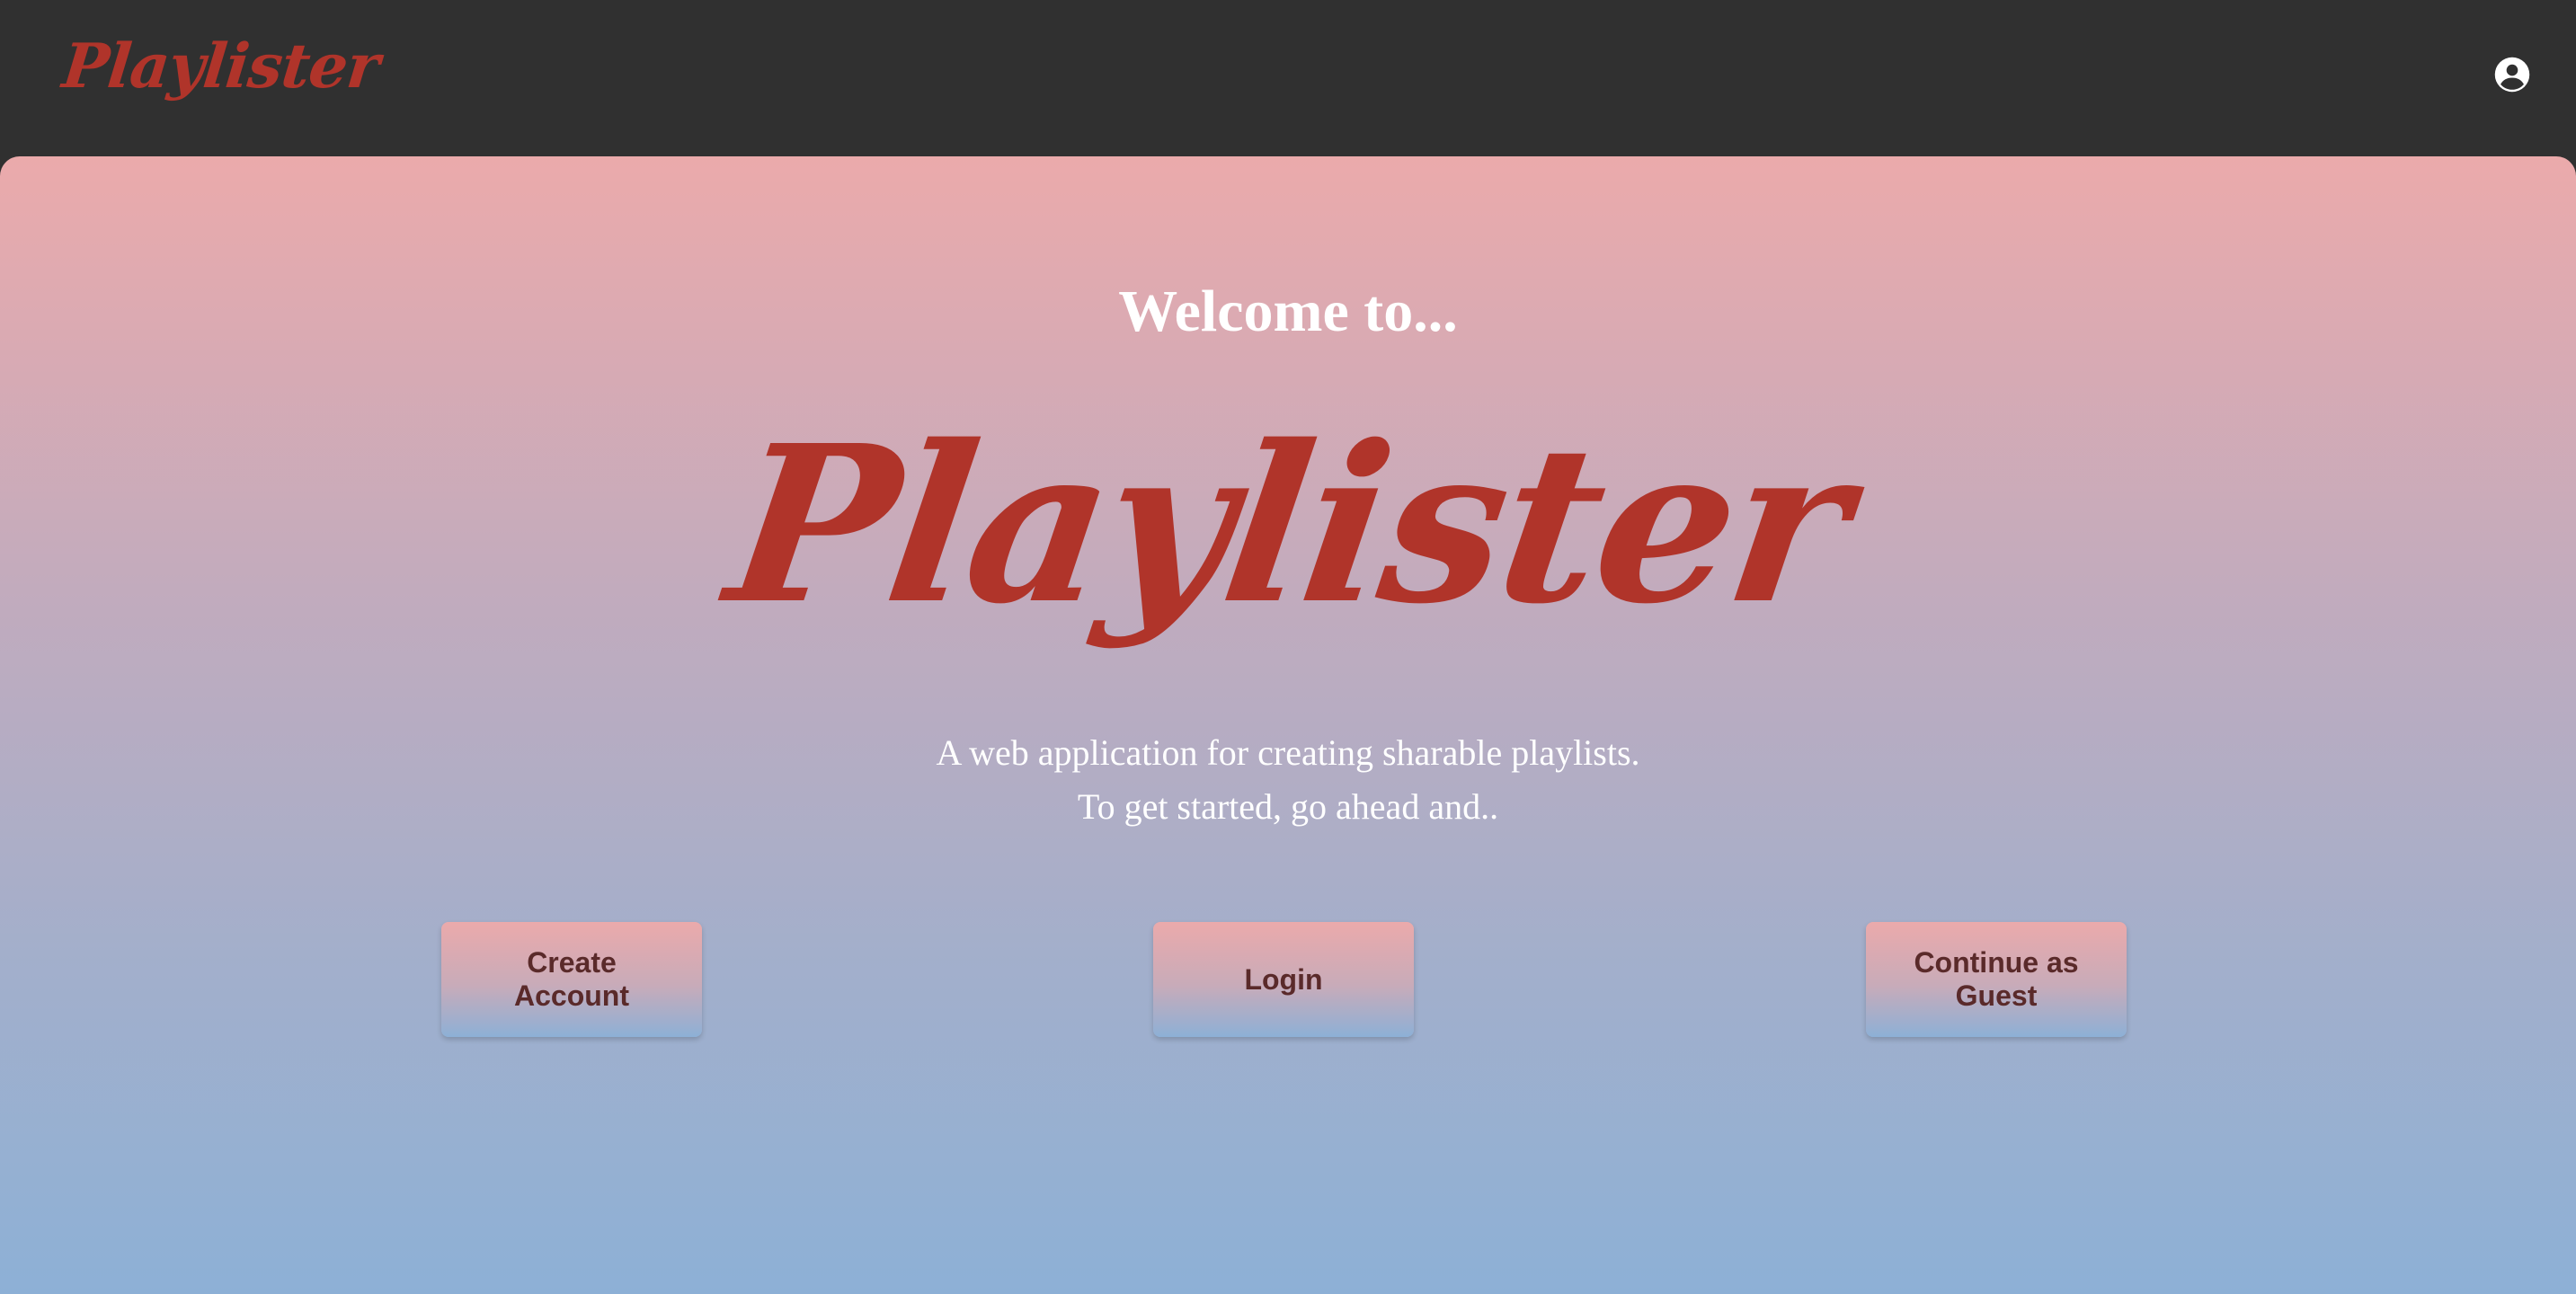 This screenshot has width=2576, height=1294. What do you see at coordinates (571, 979) in the screenshot?
I see `create-account-button: Create Account` at bounding box center [571, 979].